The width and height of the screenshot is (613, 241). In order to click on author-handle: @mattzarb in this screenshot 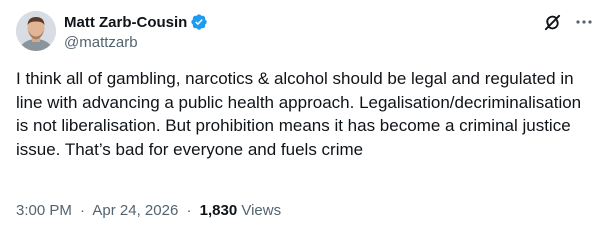, I will do `click(136, 44)`.